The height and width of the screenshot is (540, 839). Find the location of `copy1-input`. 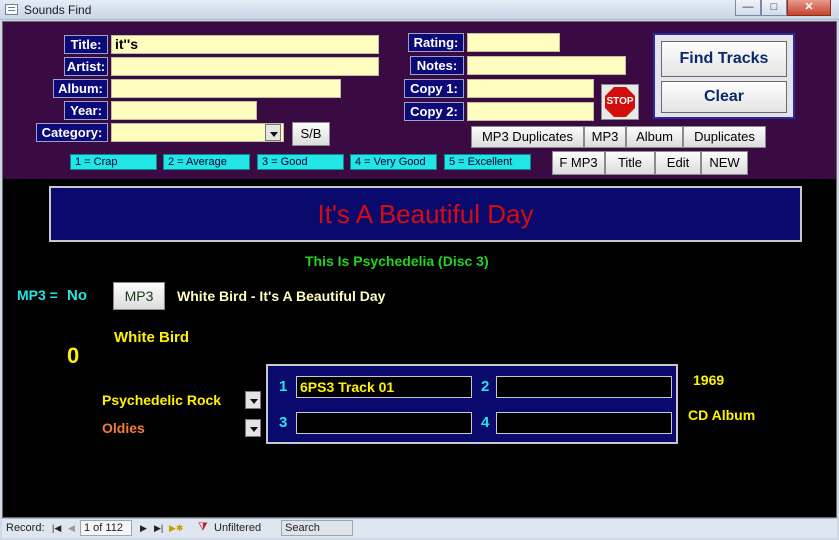

copy1-input is located at coordinates (530, 88).